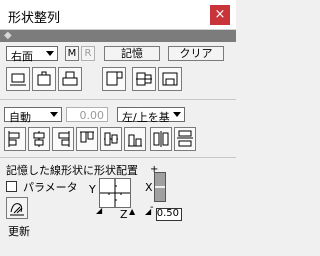 The image size is (320, 256). I want to click on r-toggle-label: R, so click(88, 53).